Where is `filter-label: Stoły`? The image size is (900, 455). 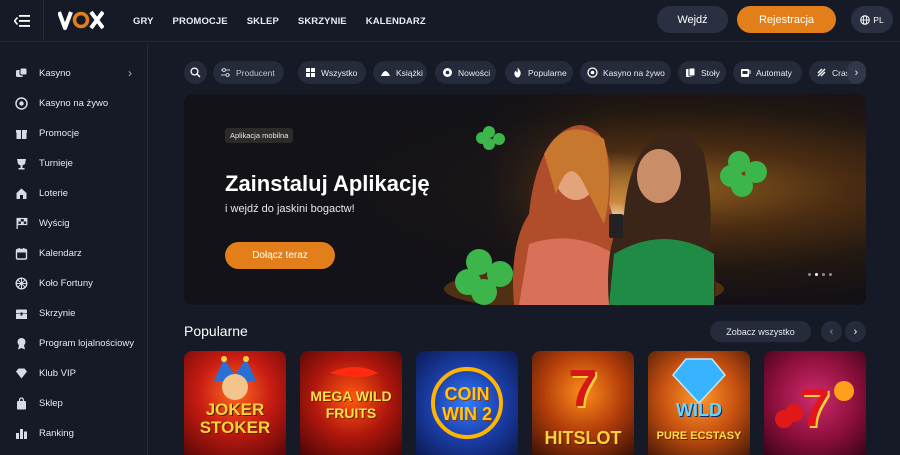 filter-label: Stoły is located at coordinates (710, 72).